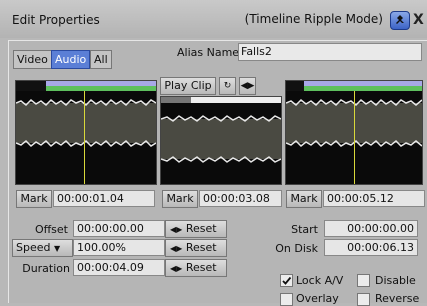 The image size is (427, 306). I want to click on start-field: 00:00:00.00, so click(371, 228).